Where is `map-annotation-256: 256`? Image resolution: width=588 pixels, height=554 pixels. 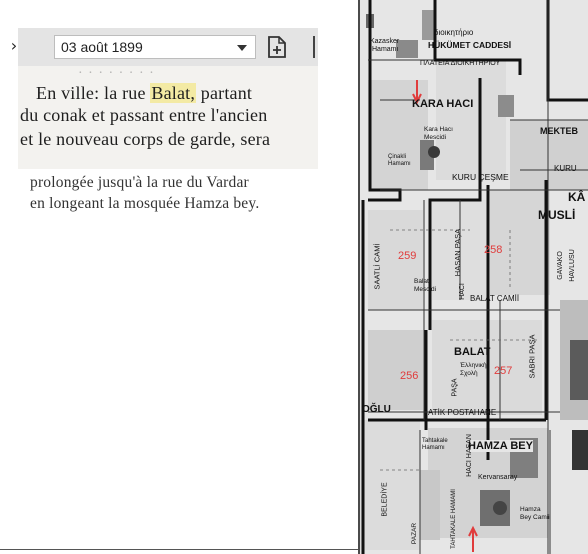
map-annotation-256: 256 is located at coordinates (409, 376).